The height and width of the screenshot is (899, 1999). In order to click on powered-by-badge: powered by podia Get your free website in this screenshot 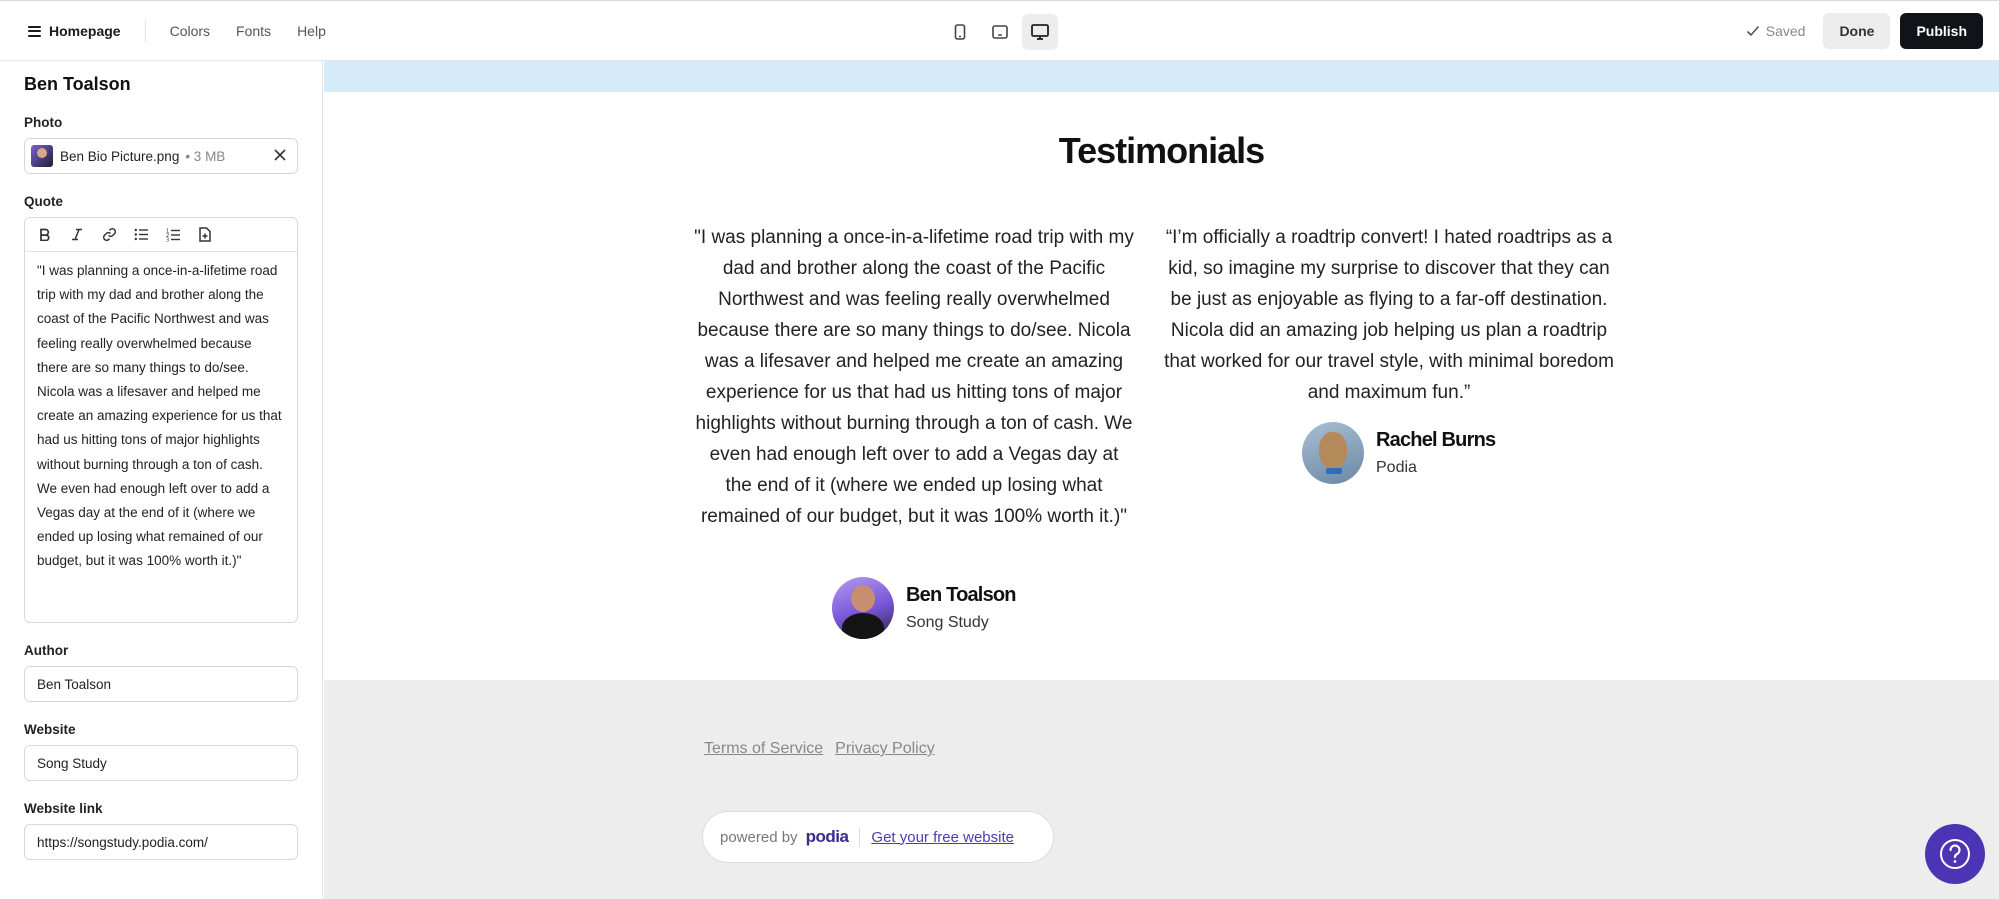, I will do `click(878, 837)`.